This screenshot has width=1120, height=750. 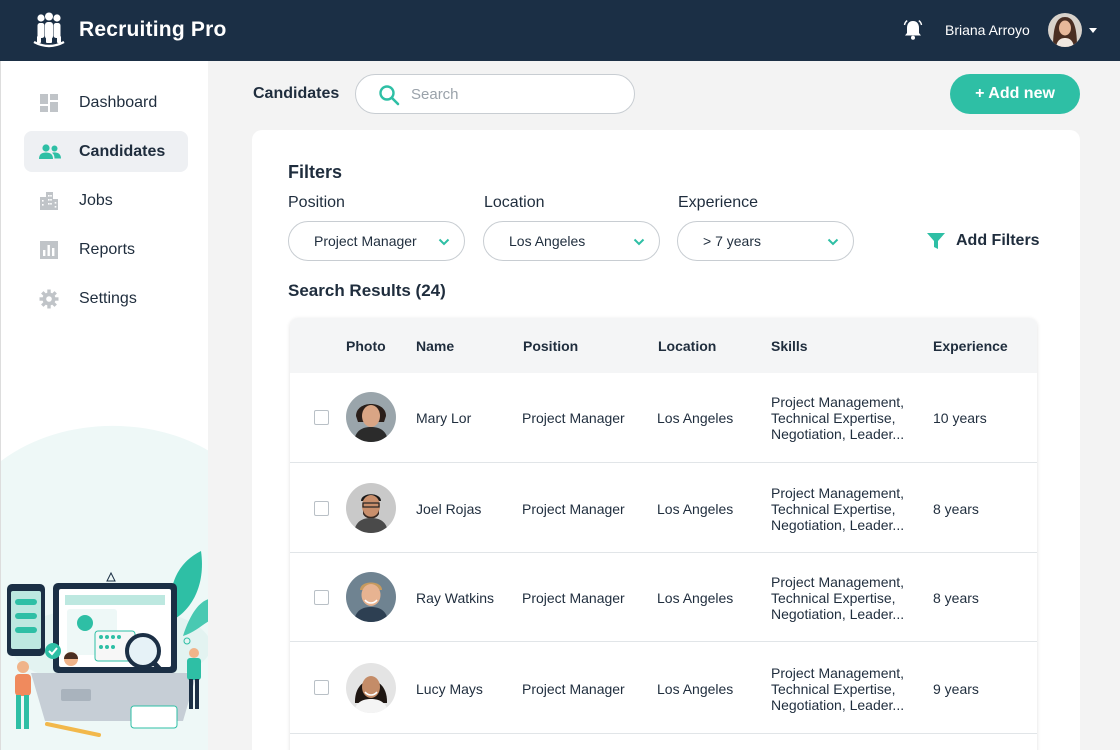 I want to click on sidebar-item-label: Candidates, so click(x=122, y=151).